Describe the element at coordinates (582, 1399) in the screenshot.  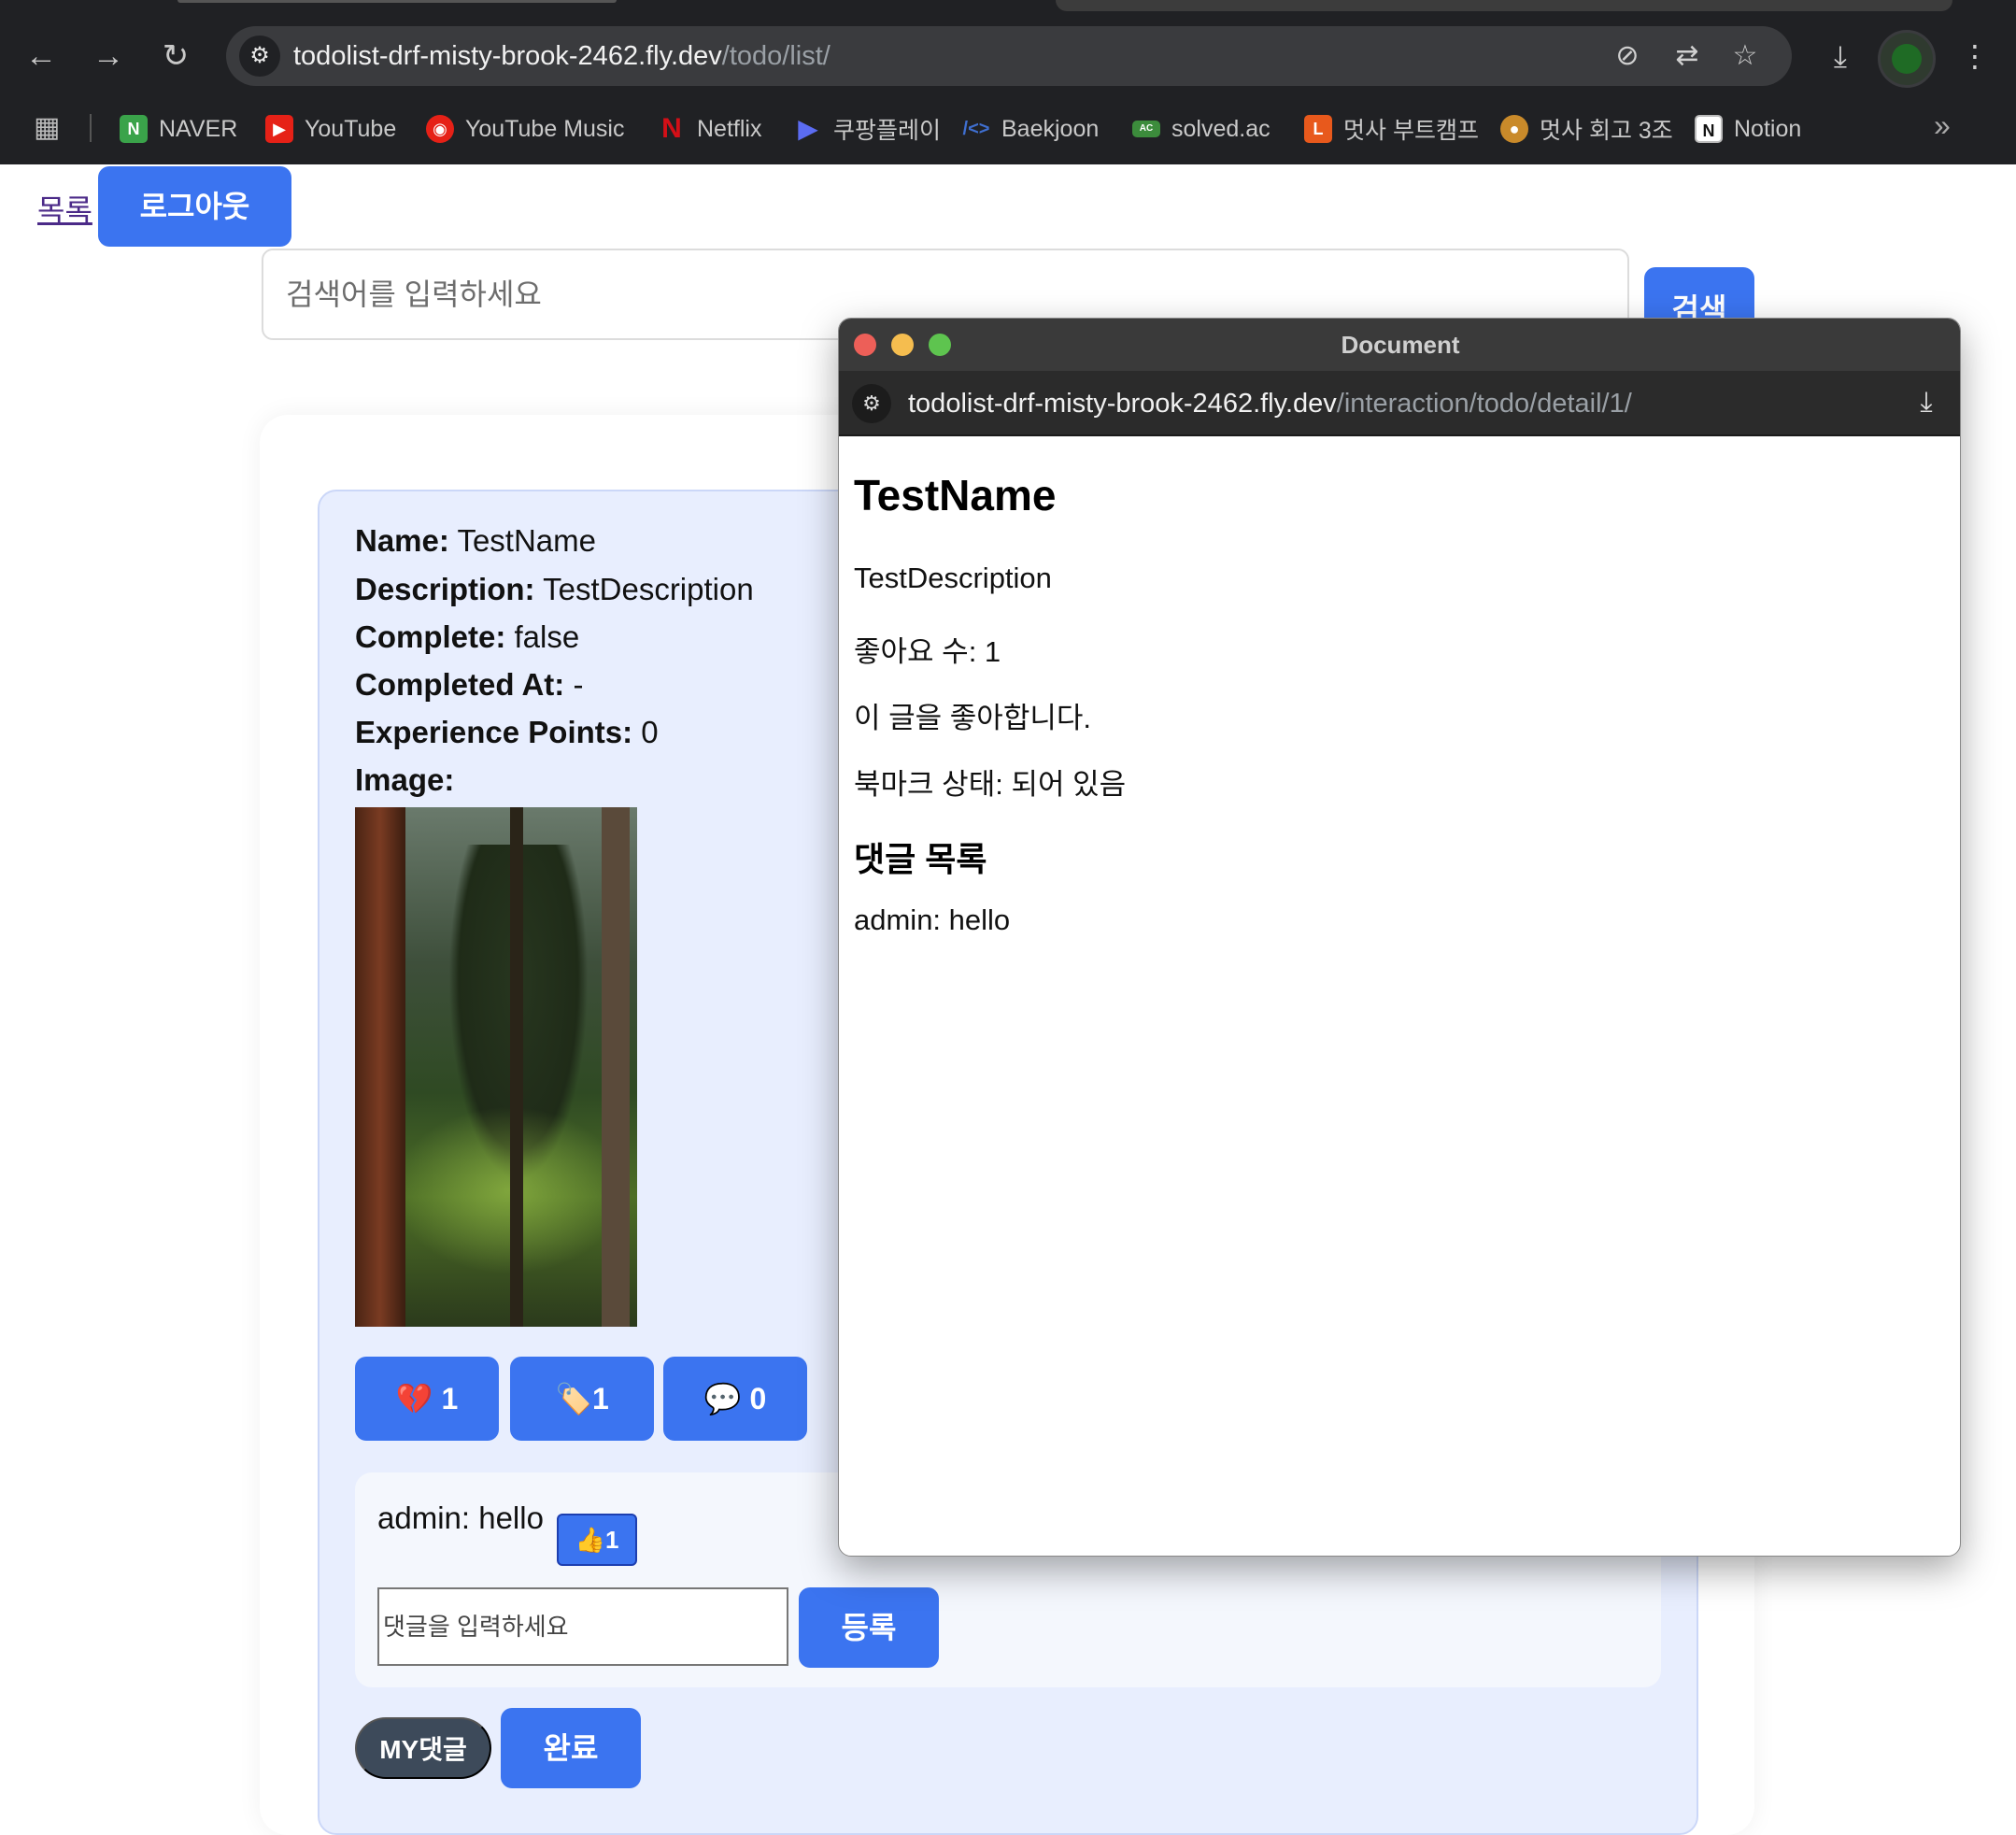
I see `bookmark-button: 🏷️1` at that location.